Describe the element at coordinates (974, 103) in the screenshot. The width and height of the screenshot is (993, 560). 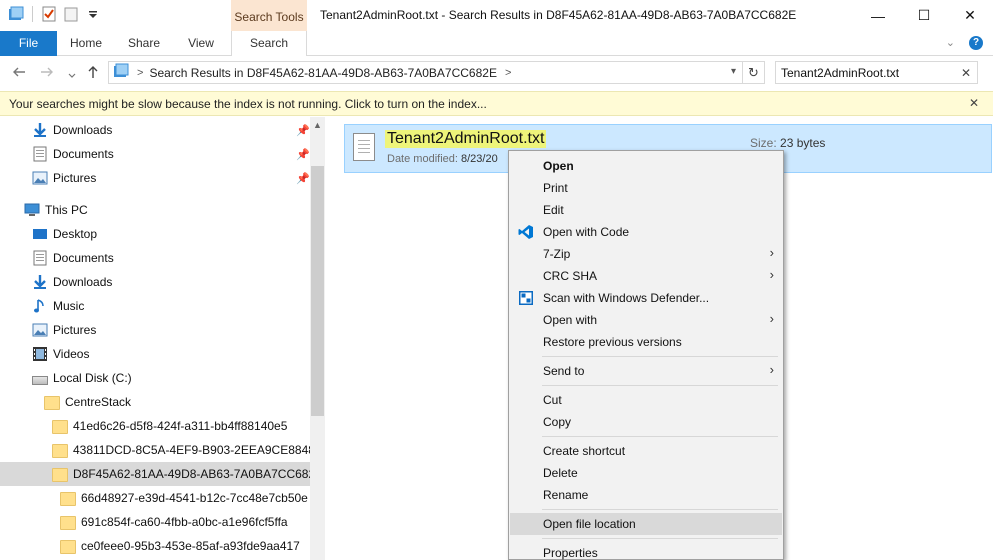
I see `info-bar-close-icon: ✕` at that location.